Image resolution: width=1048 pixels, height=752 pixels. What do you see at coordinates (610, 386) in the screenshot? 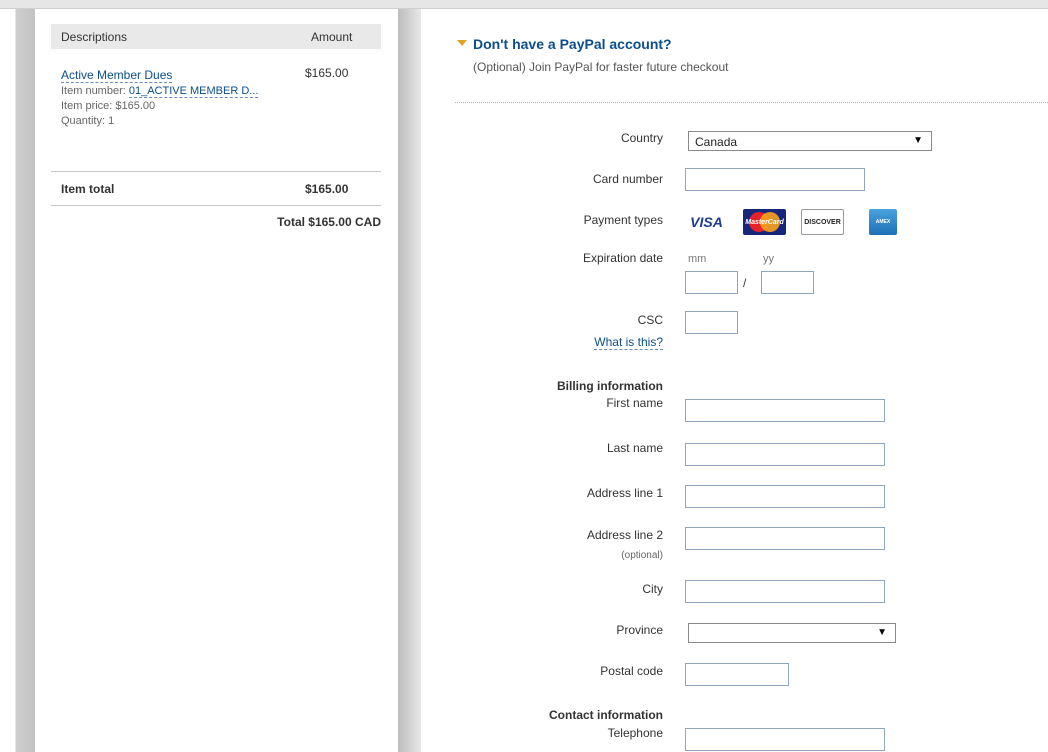
I see `billing-heading: Billing information` at bounding box center [610, 386].